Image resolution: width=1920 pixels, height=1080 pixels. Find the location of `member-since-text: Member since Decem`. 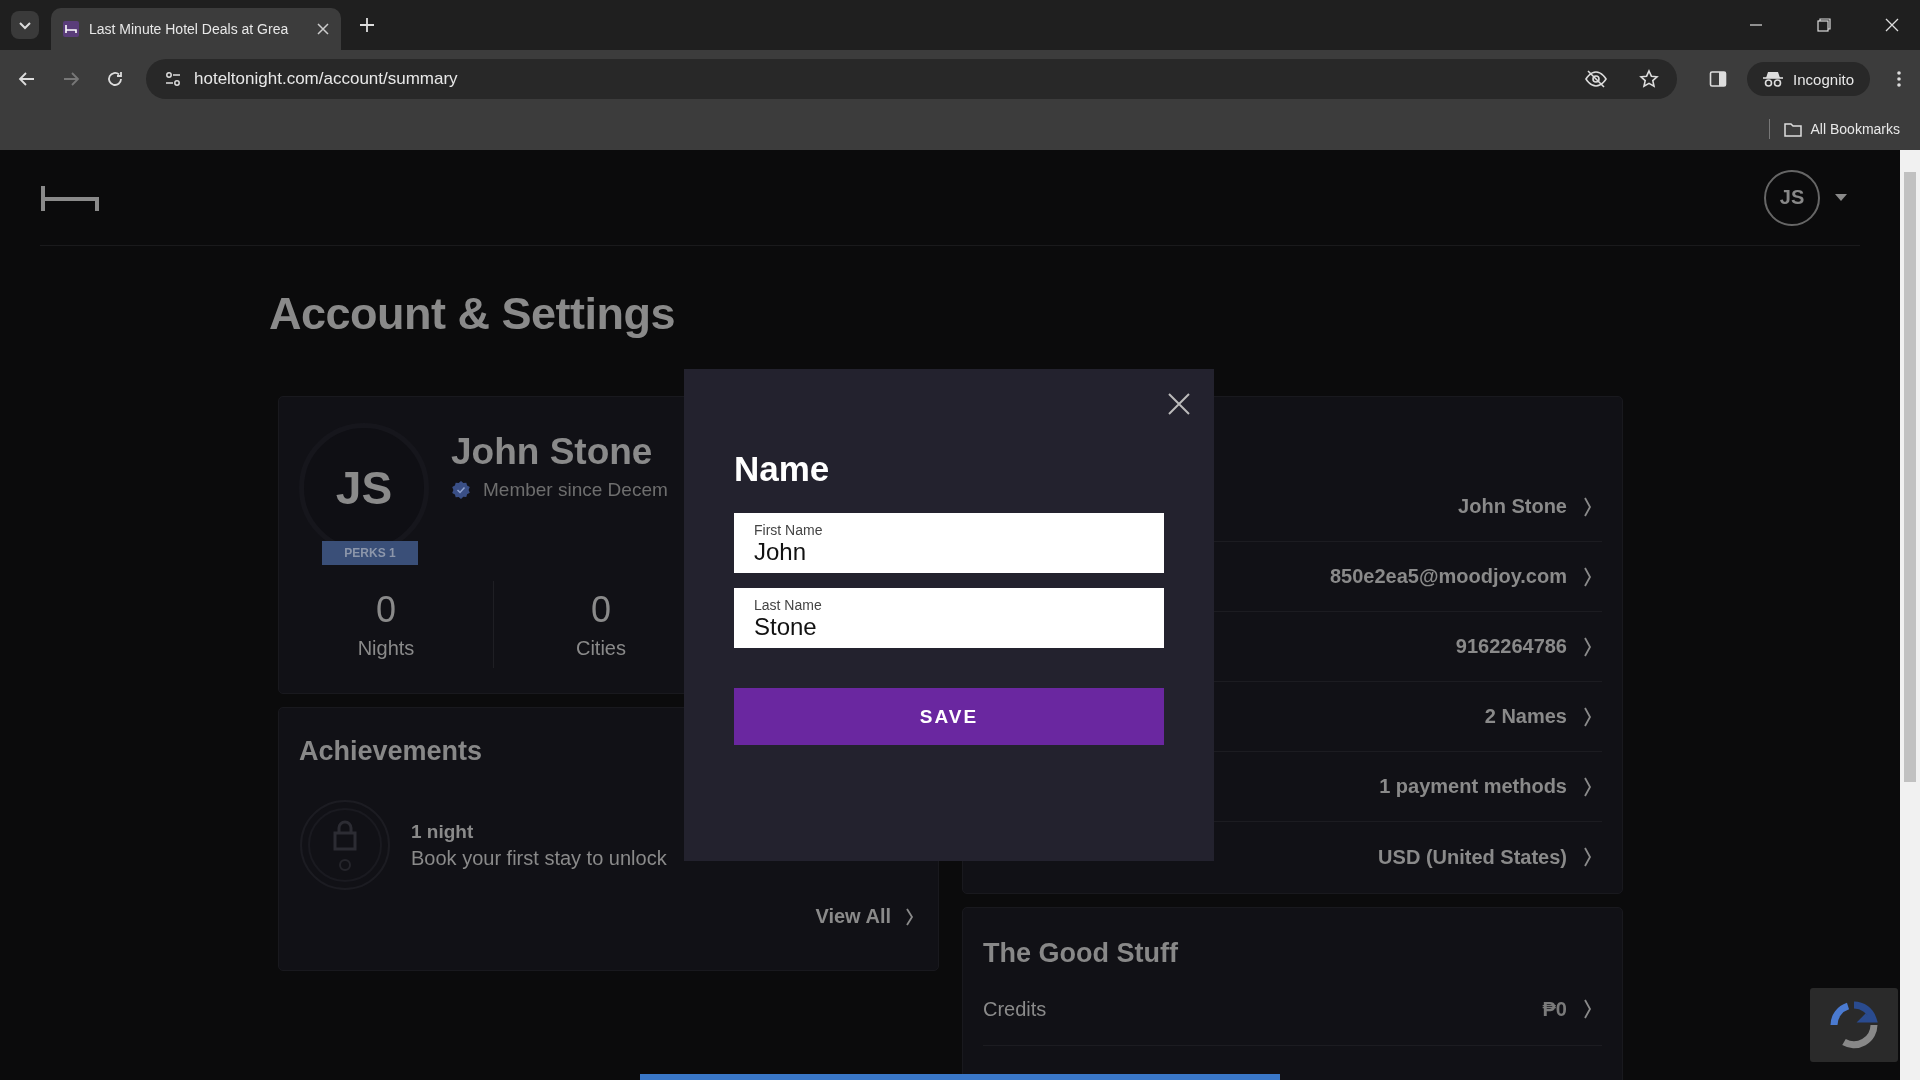

member-since-text: Member since Decem is located at coordinates (575, 490).